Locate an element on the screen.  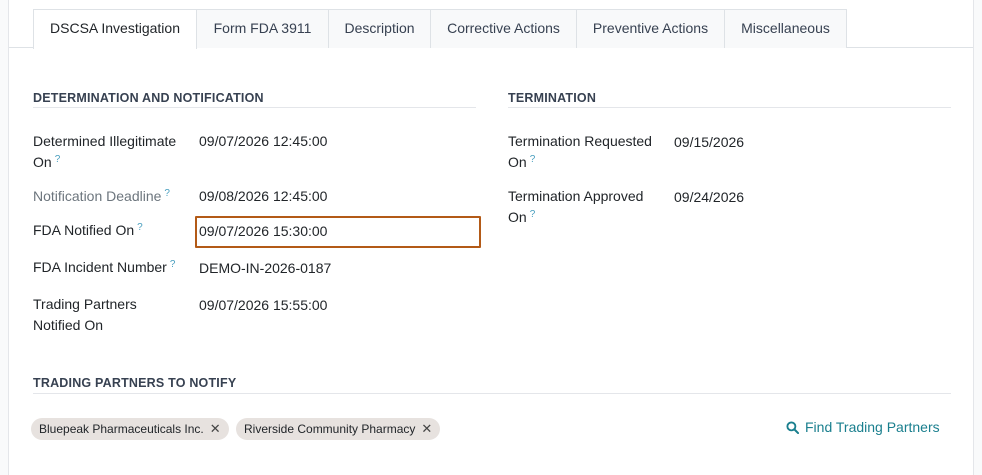
label-line-1: Trading Partners is located at coordinates (85, 304).